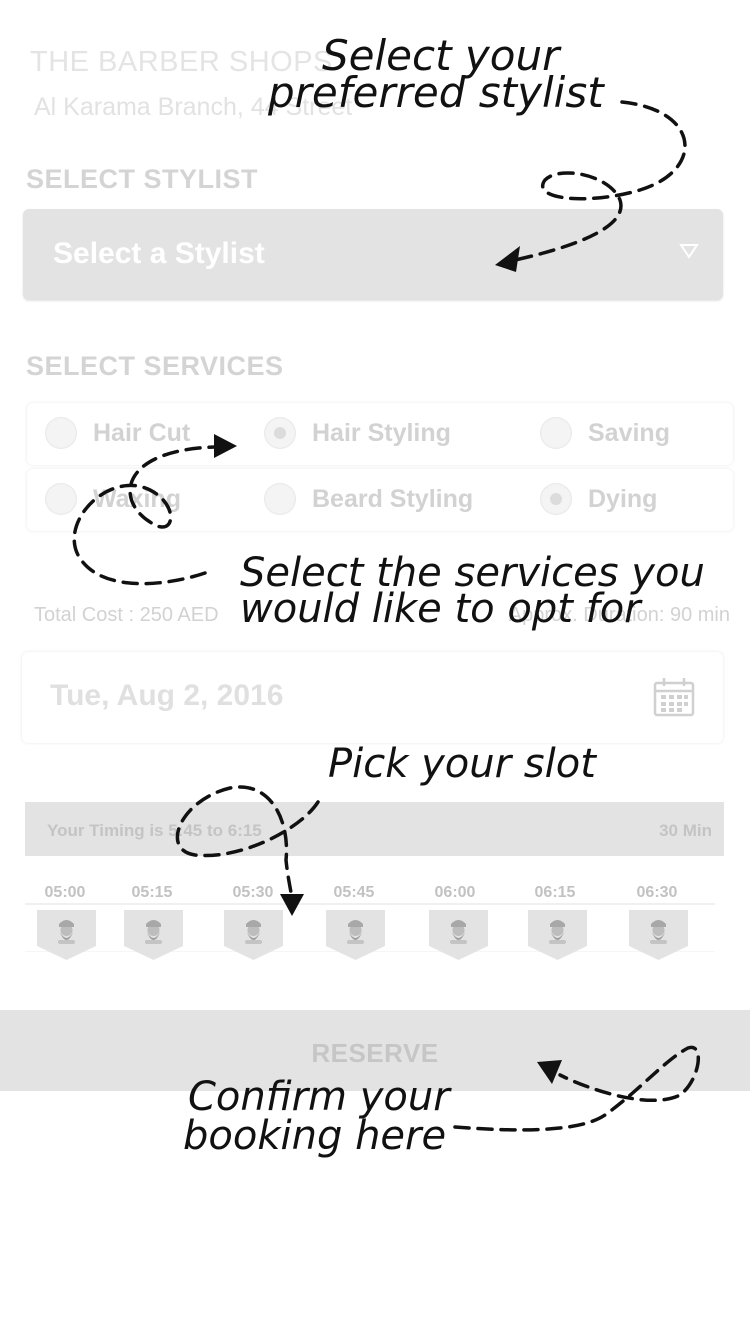 This screenshot has height=1334, width=750. Describe the element at coordinates (507, 259) in the screenshot. I see `arrowhead-stylist` at that location.